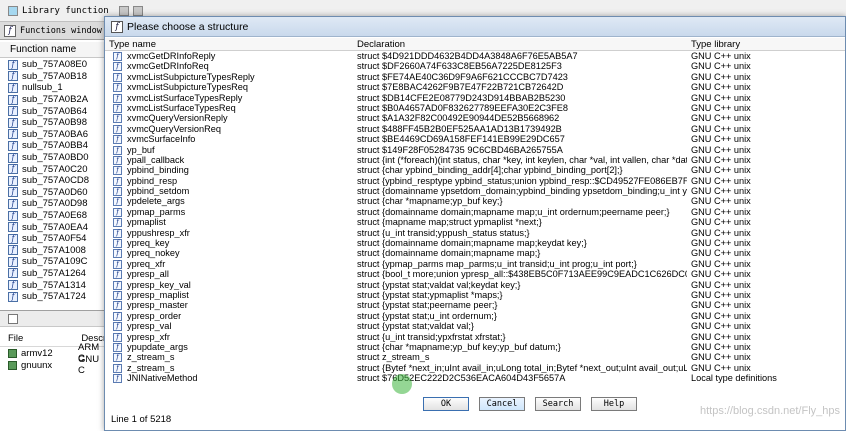 The image size is (846, 431). What do you see at coordinates (57, 146) in the screenshot?
I see `function-list-item: f sub_757A0BB4` at bounding box center [57, 146].